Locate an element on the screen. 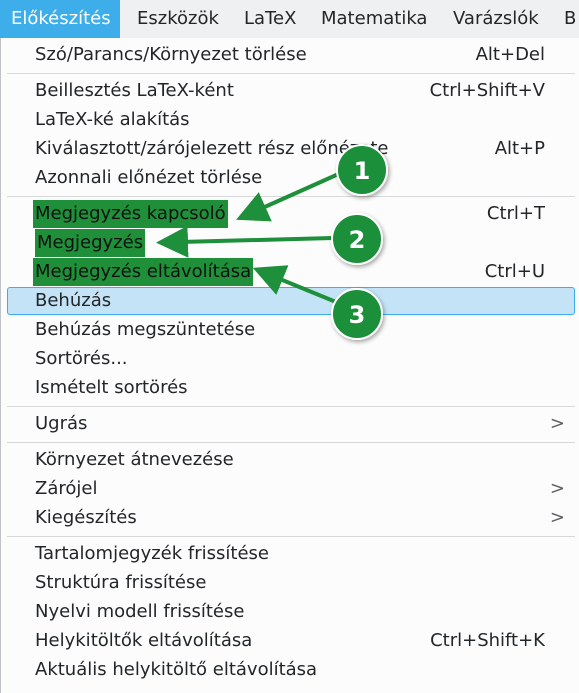  menu-item-remove-current-placeholder: Aktuális helykitöltő eltávolítása is located at coordinates (291, 670).